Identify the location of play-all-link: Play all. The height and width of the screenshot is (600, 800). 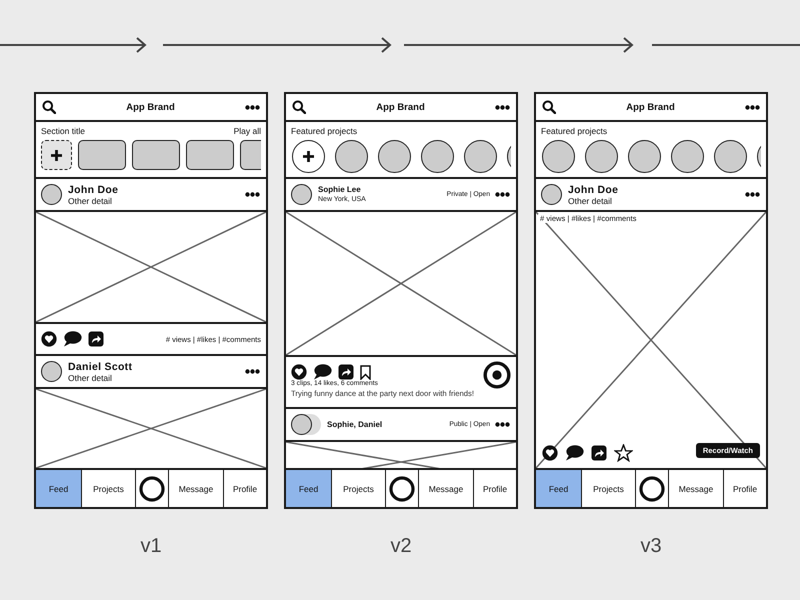
(247, 131).